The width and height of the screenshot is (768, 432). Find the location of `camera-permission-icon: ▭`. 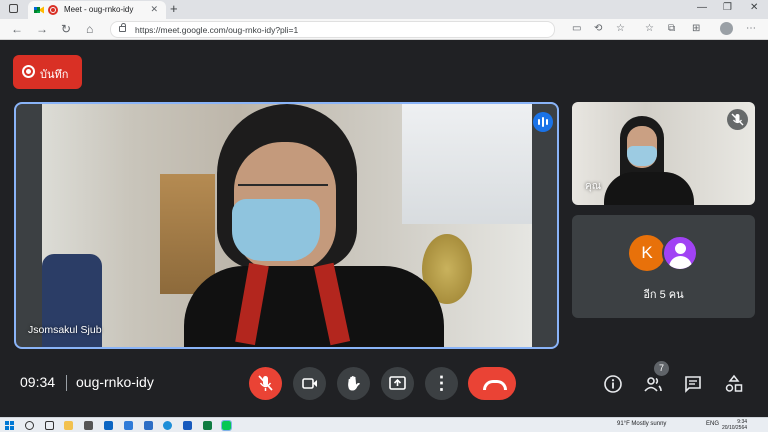

camera-permission-icon: ▭ is located at coordinates (576, 28).